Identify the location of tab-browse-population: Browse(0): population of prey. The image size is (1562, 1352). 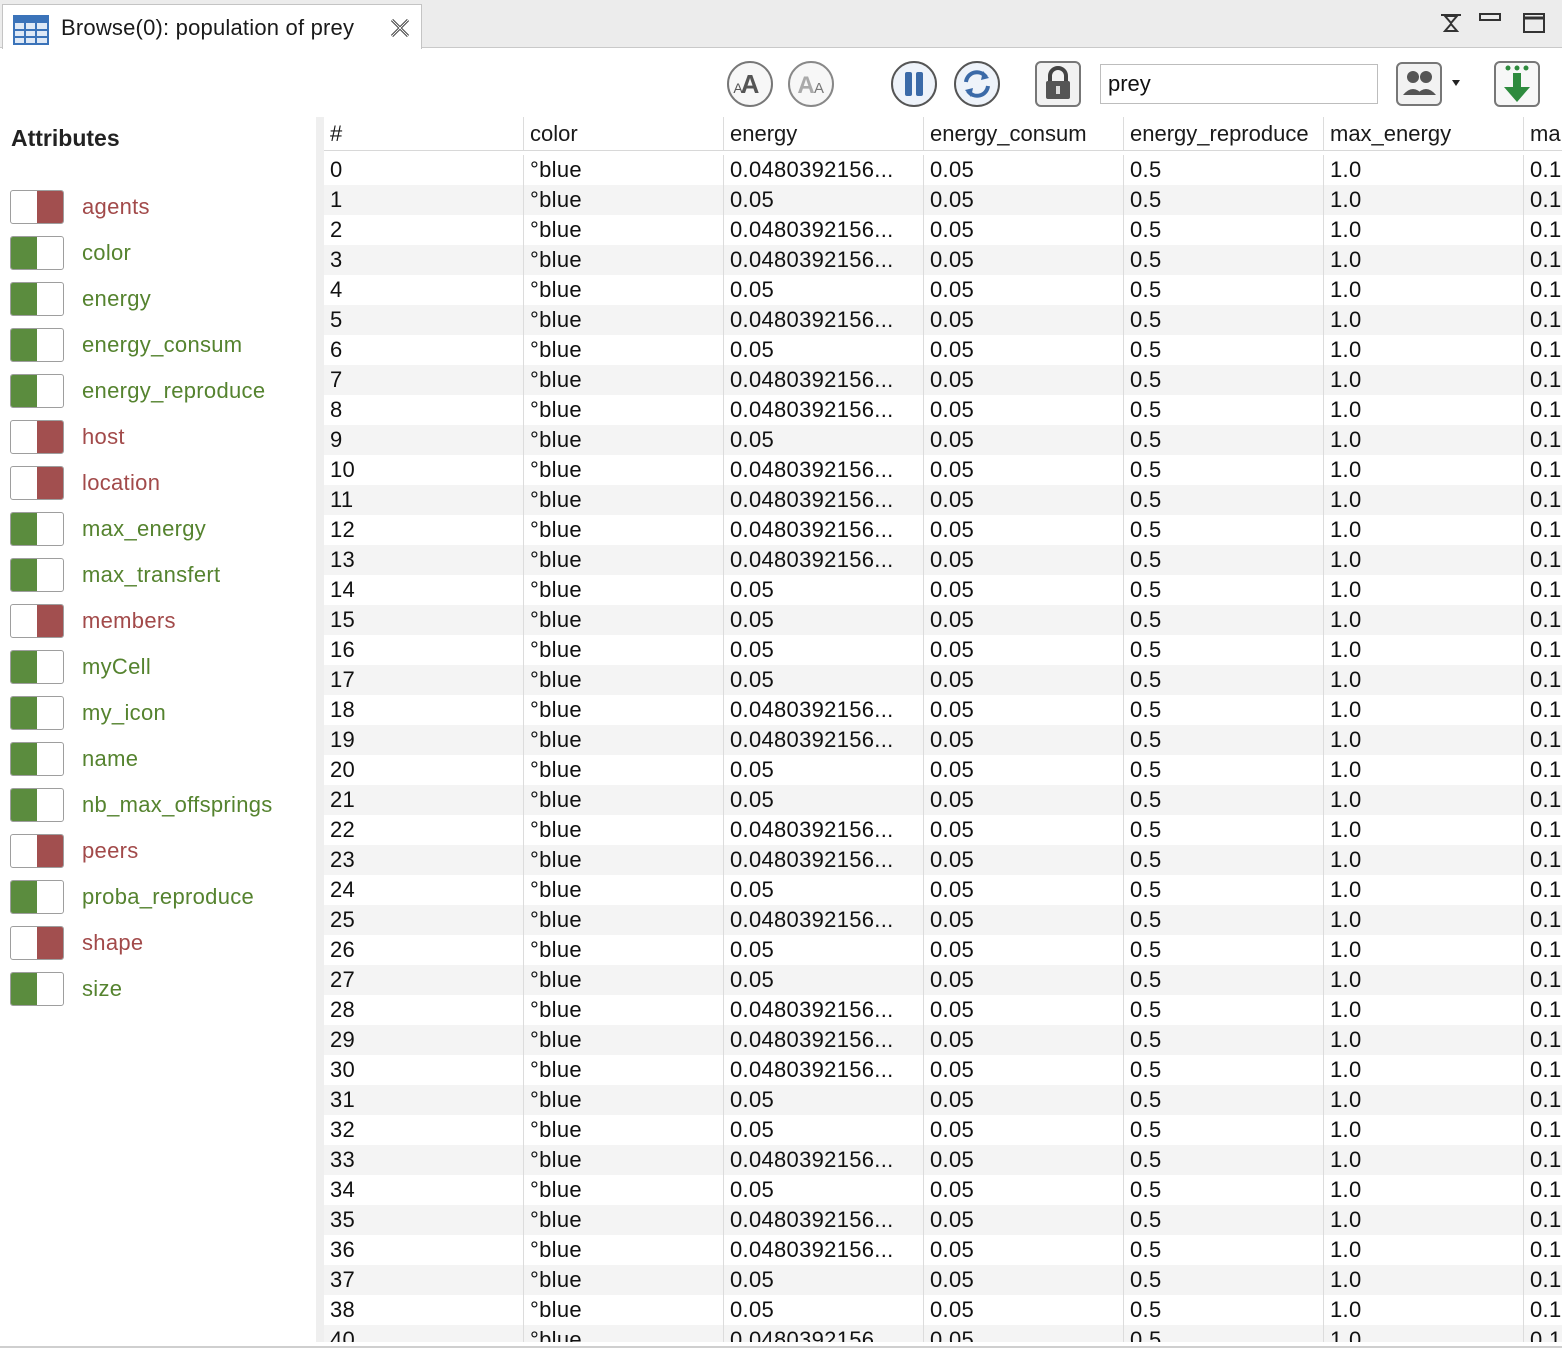
(212, 26).